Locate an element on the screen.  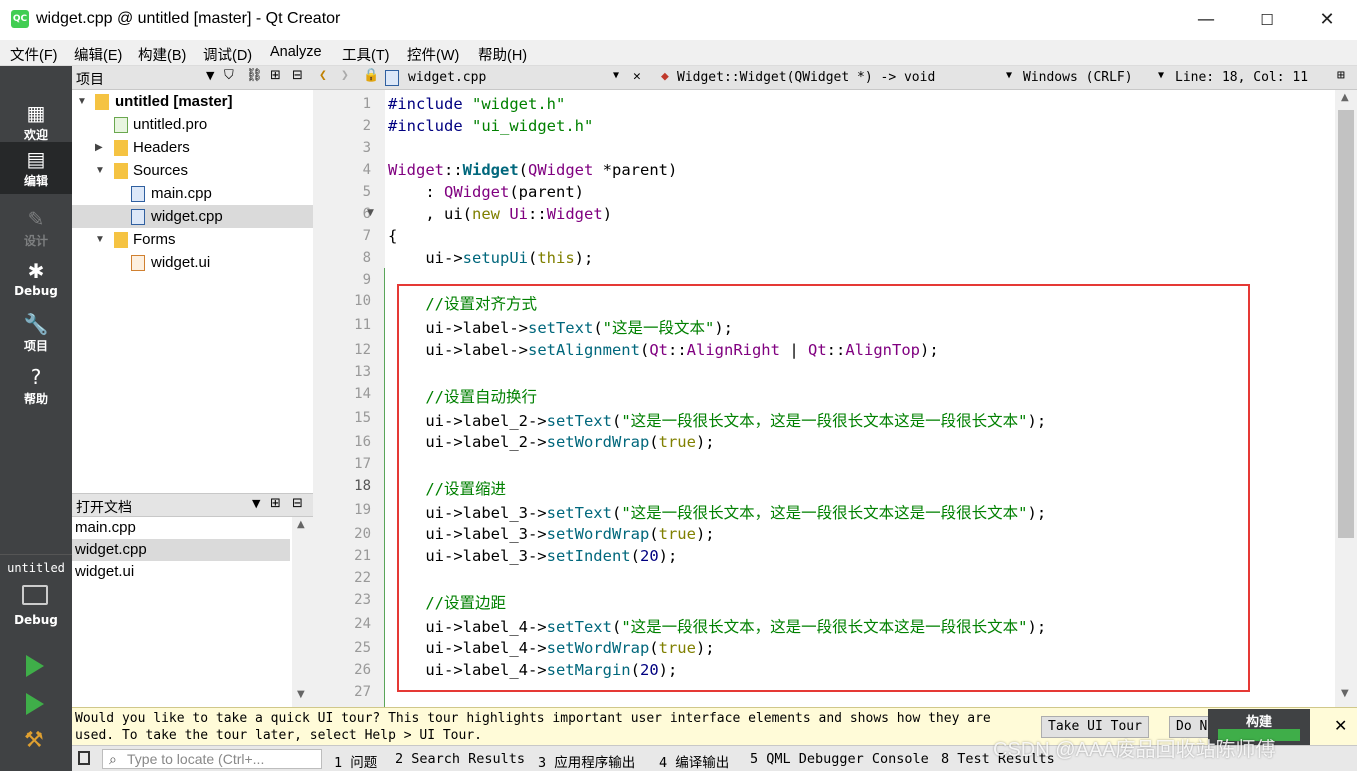
tree-item-pro: untitled.pro is located at coordinates (192, 124).